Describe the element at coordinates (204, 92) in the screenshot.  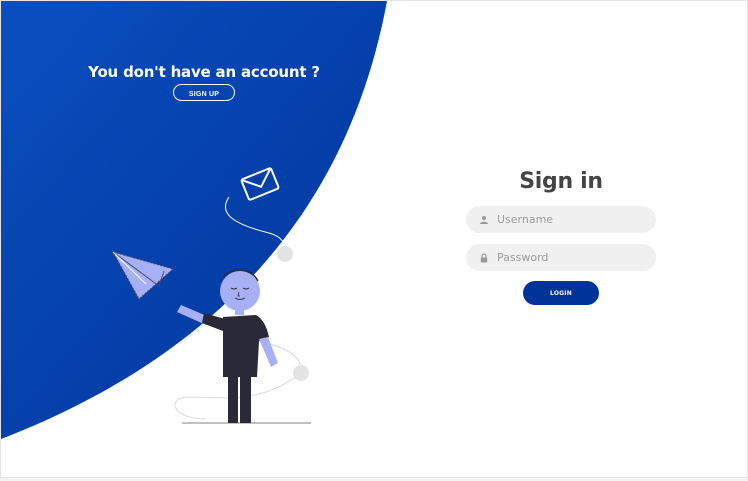
I see `signup-button: SIGN UP` at that location.